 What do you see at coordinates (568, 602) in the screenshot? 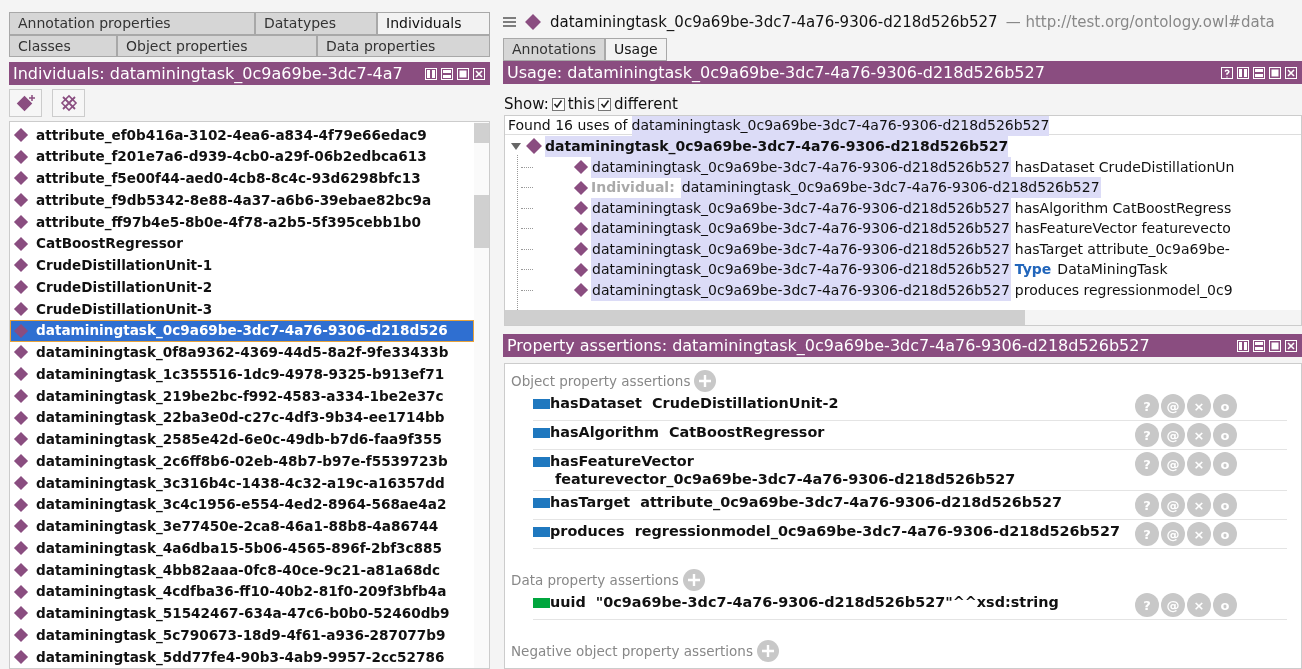
I see `property-name: uuid` at bounding box center [568, 602].